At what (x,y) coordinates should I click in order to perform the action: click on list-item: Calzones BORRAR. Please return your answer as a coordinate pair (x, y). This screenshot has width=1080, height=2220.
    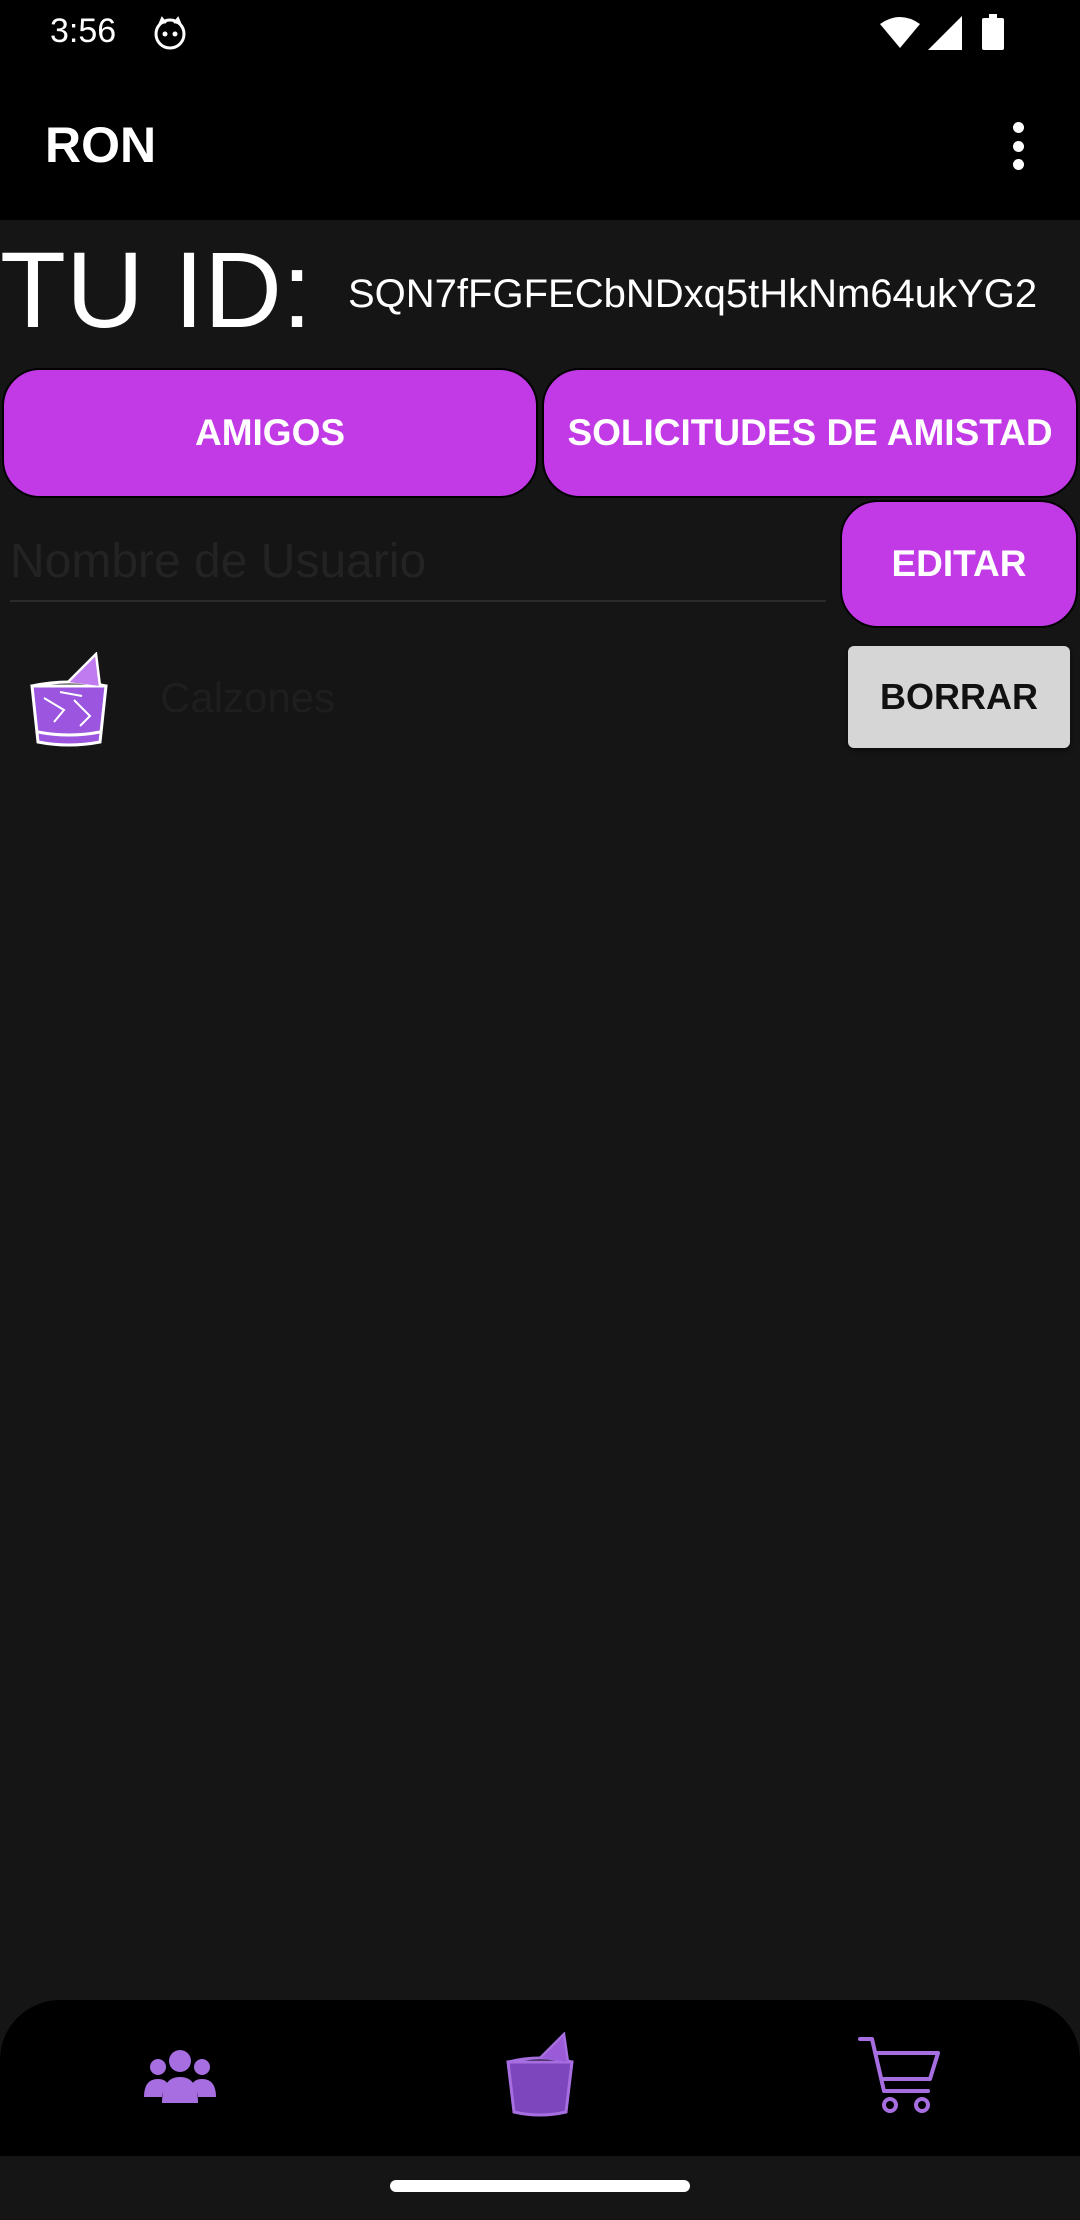
    Looking at the image, I should click on (540, 700).